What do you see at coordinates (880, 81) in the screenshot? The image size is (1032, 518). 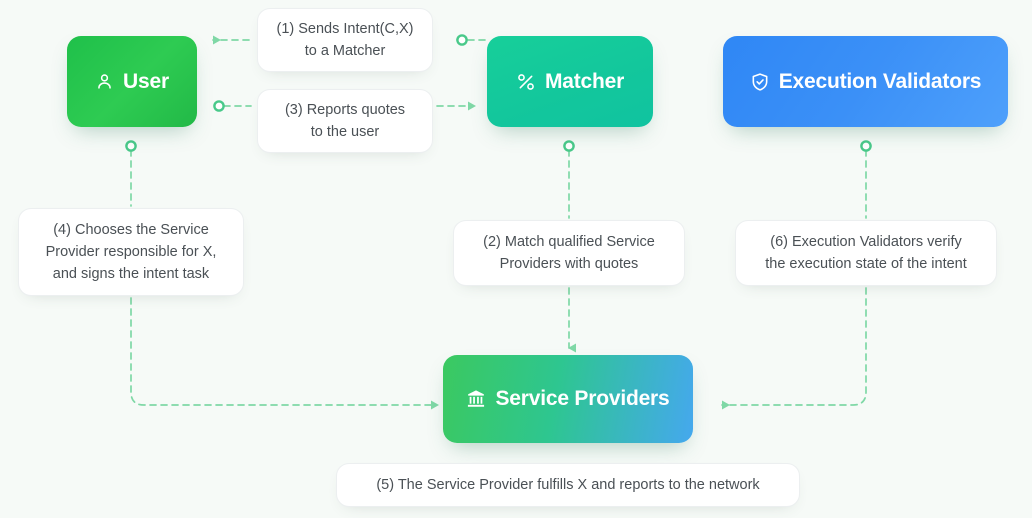 I see `node-validators-label: Execution Validators` at bounding box center [880, 81].